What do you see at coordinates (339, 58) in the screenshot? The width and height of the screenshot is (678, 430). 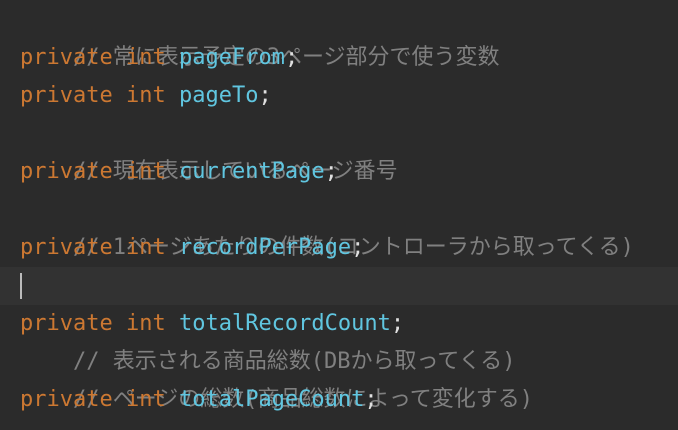 I see `code-line-2: private int pageFrom;` at bounding box center [339, 58].